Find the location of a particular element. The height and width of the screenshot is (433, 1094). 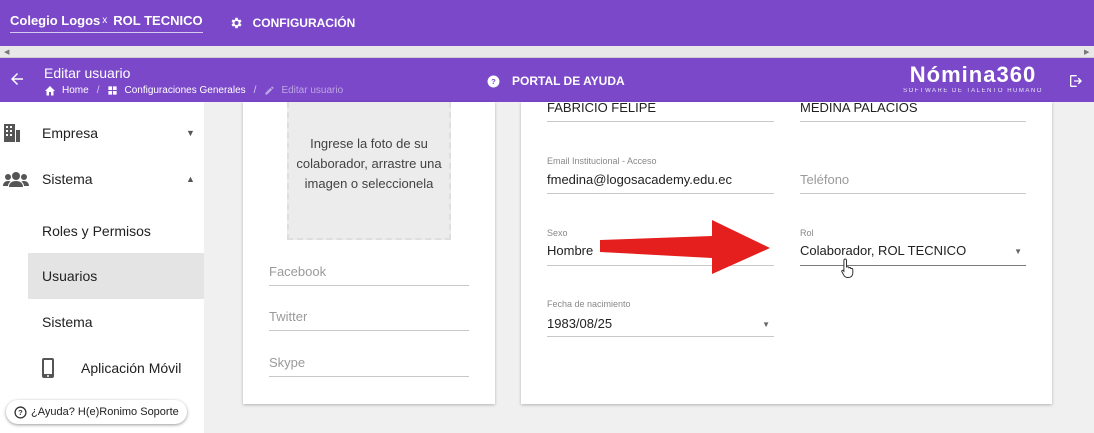

users-group-icon is located at coordinates (16, 179).